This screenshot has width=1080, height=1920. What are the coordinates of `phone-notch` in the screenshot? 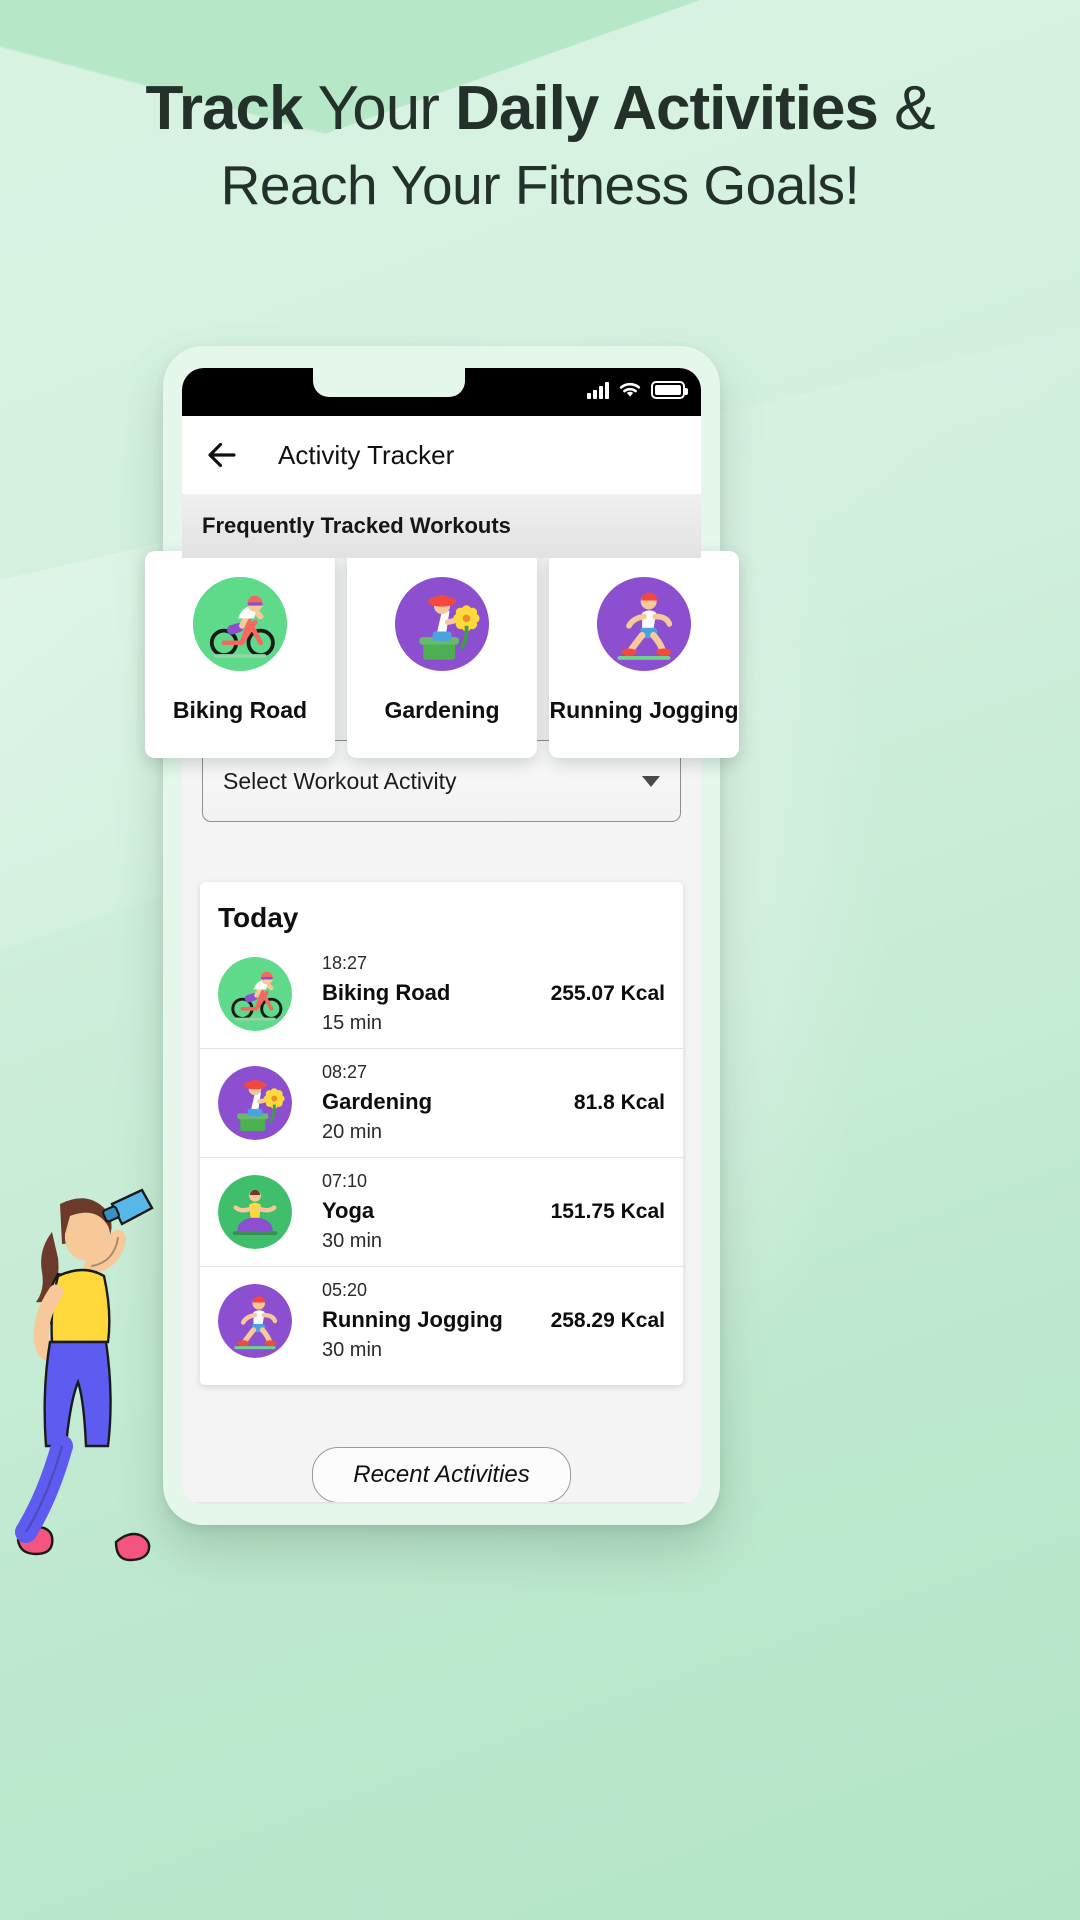 It's located at (389, 382).